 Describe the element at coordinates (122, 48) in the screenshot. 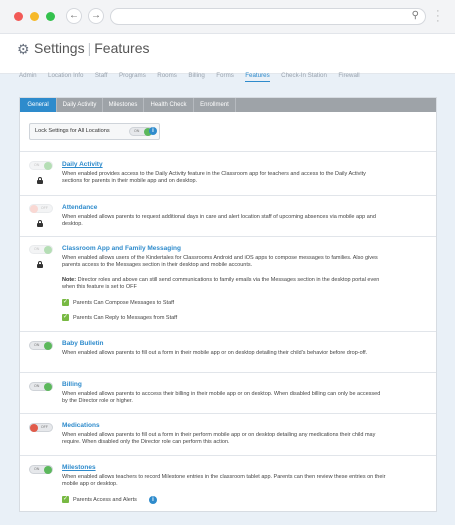

I see `page-title-features: Features` at that location.